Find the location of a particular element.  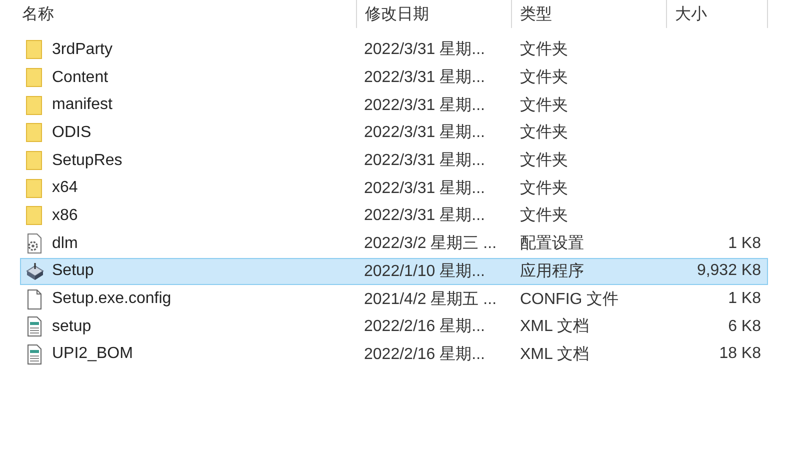

file-row: x86 2022/3/31 星期... 文件夹 is located at coordinates (394, 216).